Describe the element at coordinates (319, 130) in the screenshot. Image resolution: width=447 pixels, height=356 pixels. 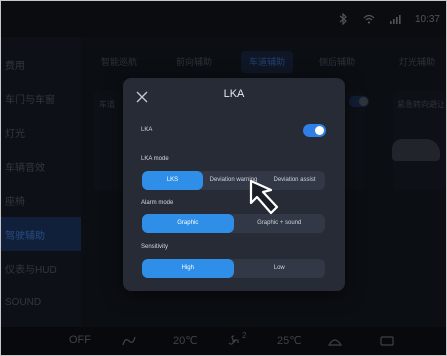
I see `toggle-knob` at that location.